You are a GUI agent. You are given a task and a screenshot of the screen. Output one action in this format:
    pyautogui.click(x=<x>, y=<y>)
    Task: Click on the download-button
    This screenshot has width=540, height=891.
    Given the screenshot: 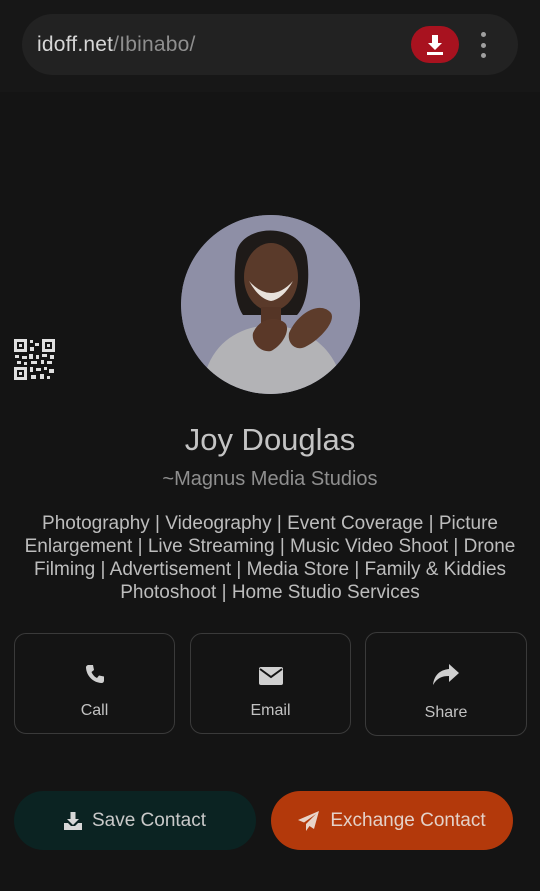 What is the action you would take?
    pyautogui.click(x=435, y=44)
    